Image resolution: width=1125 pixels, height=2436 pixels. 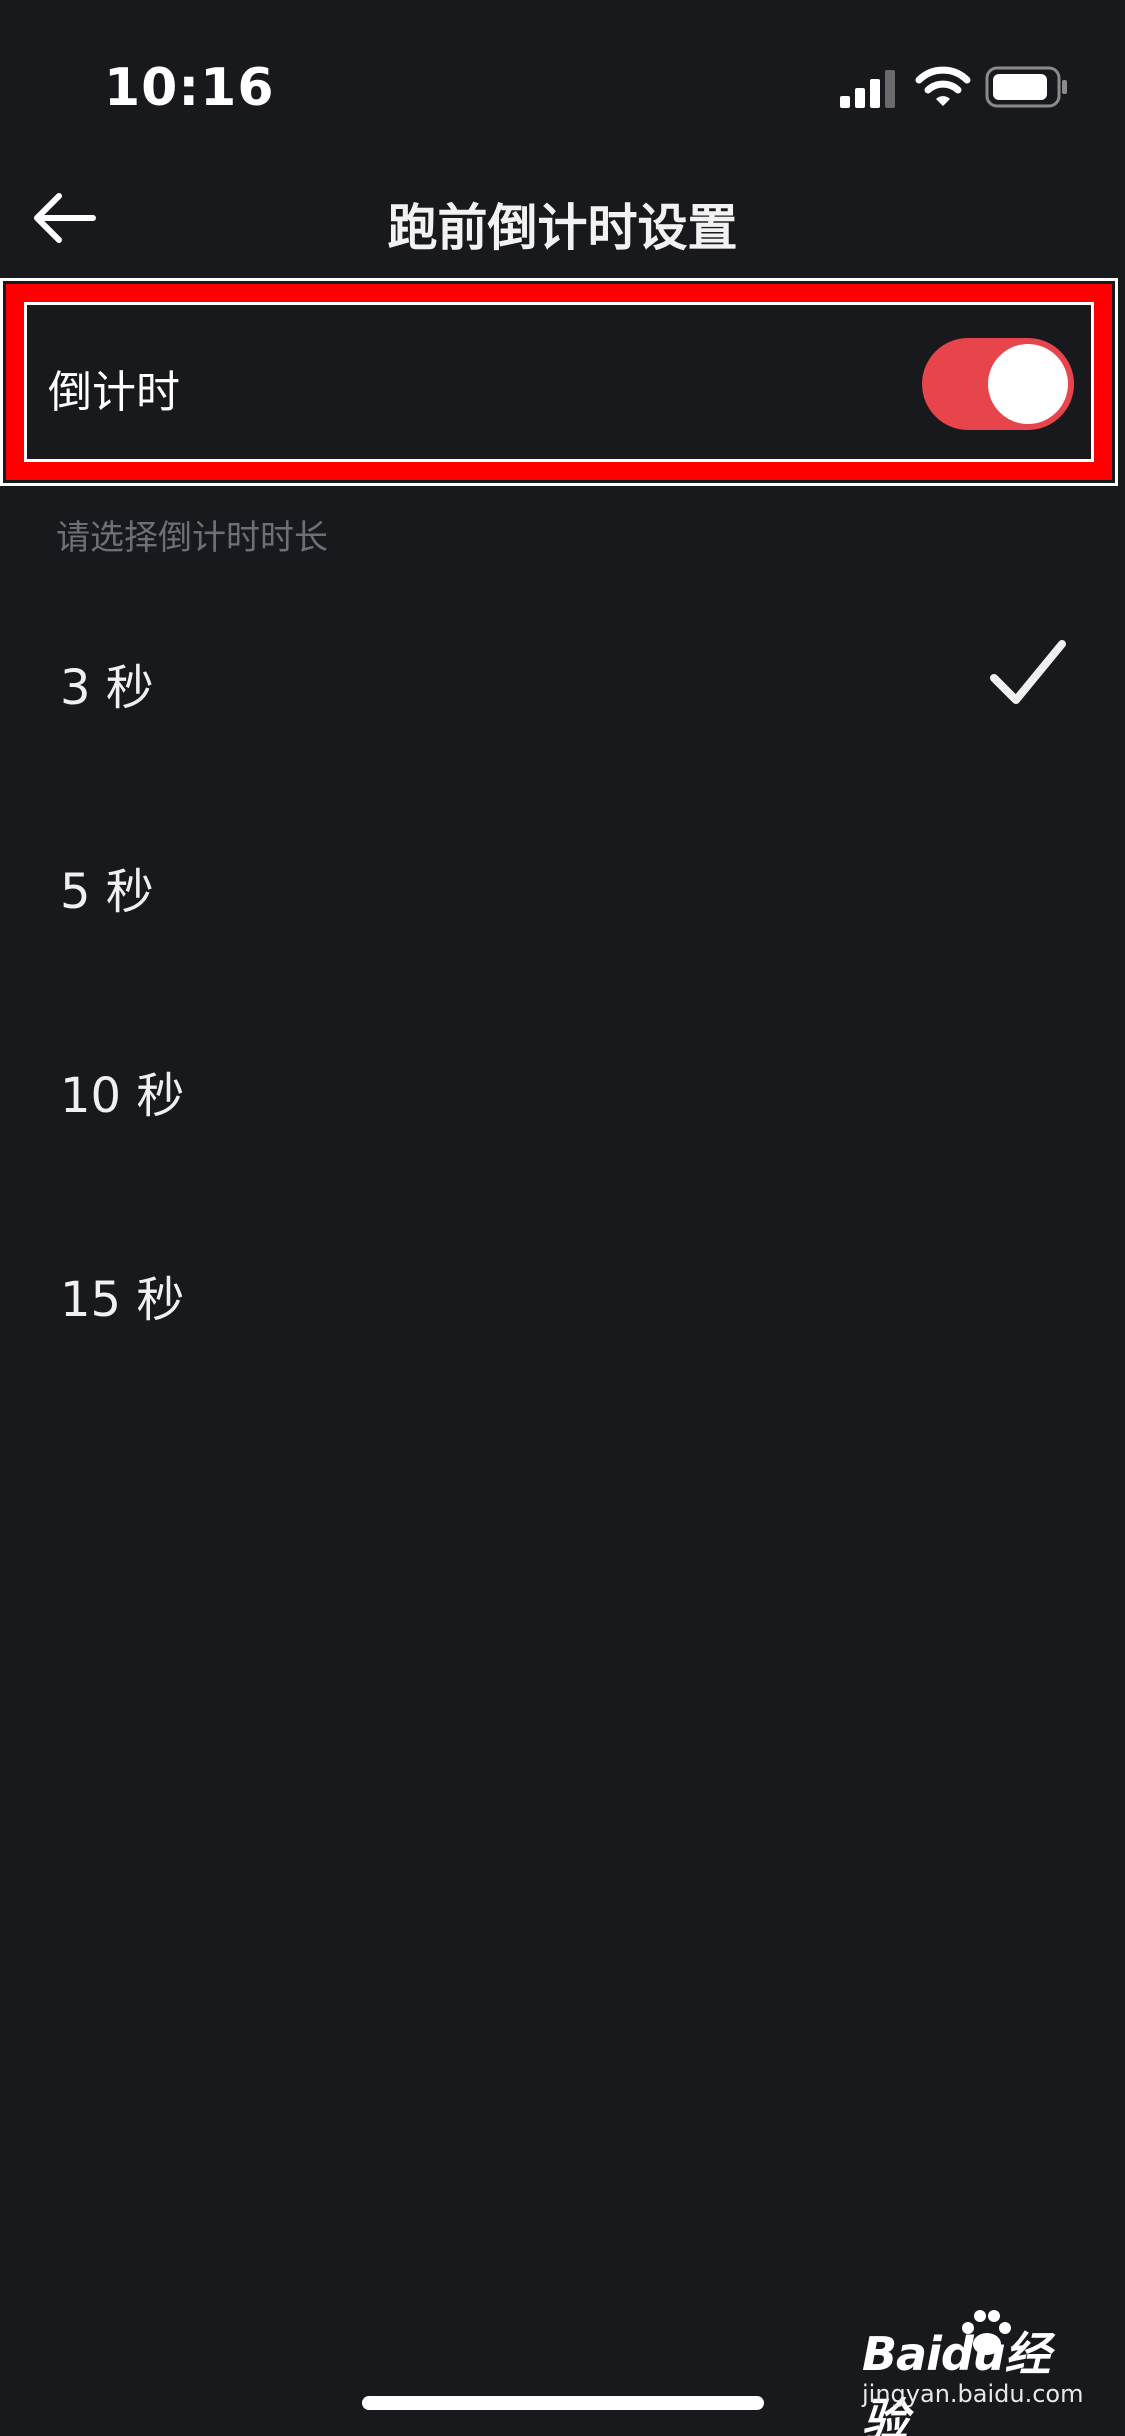 What do you see at coordinates (562, 882) in the screenshot?
I see `option-5-seconds: 5 秒` at bounding box center [562, 882].